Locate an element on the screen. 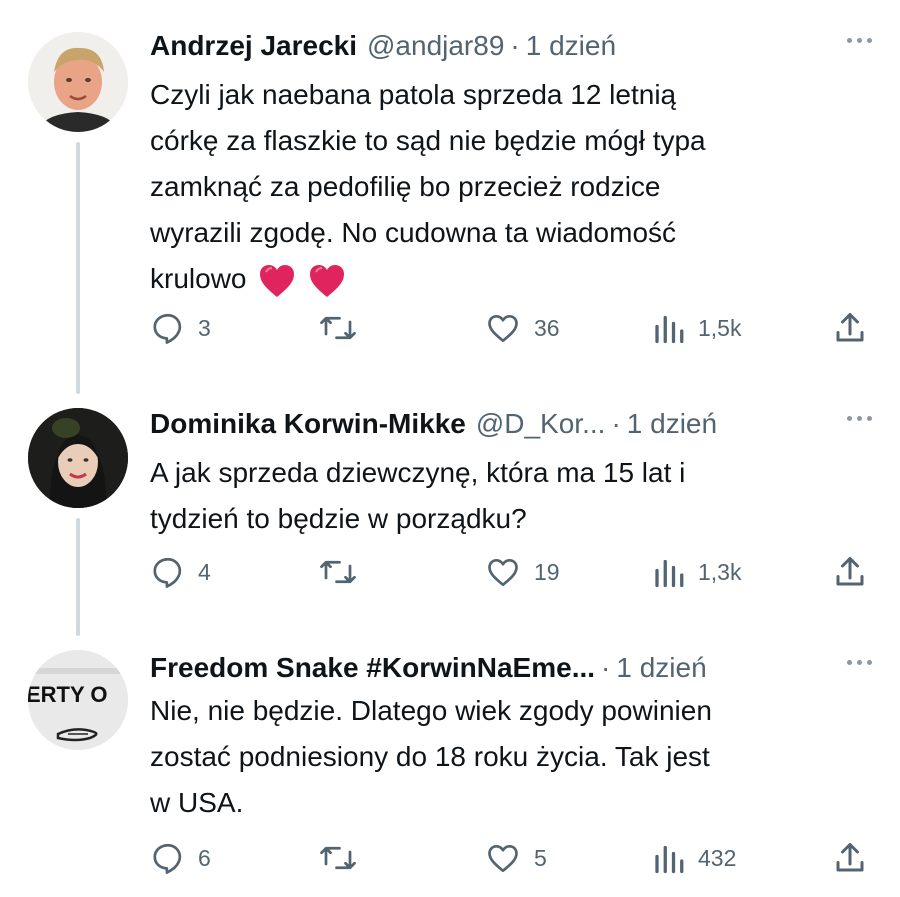  like-count: 5 is located at coordinates (540, 857).